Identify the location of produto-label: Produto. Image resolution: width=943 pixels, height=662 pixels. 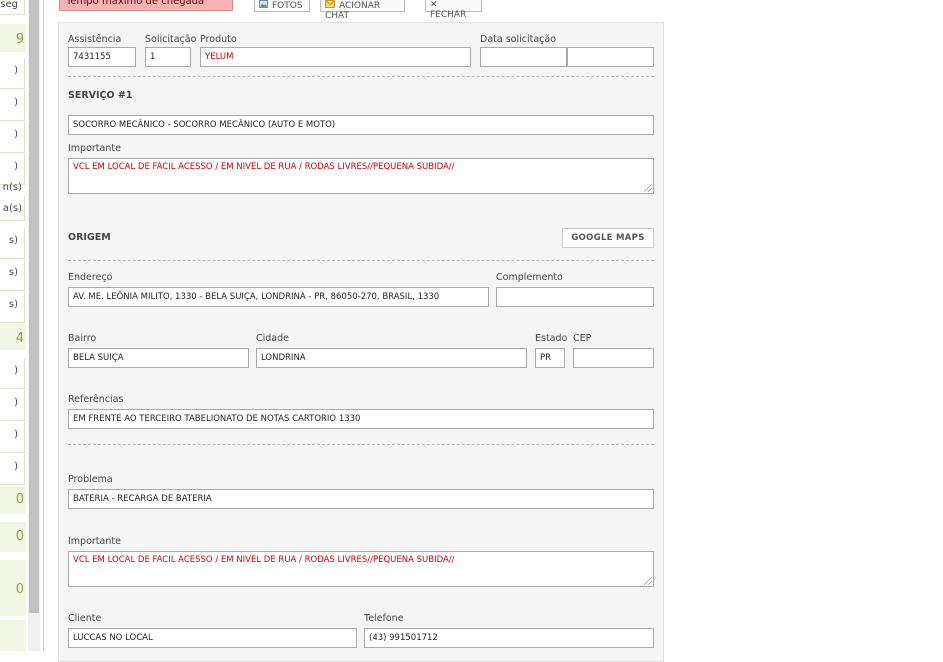
(218, 39).